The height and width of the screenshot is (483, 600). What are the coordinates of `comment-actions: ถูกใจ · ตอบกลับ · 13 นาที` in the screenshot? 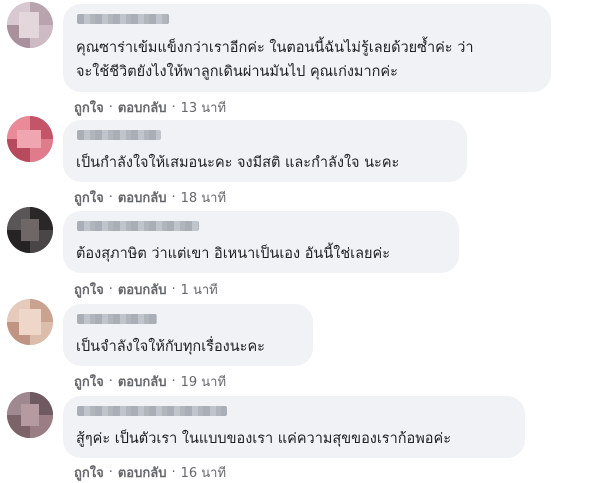 It's located at (150, 107).